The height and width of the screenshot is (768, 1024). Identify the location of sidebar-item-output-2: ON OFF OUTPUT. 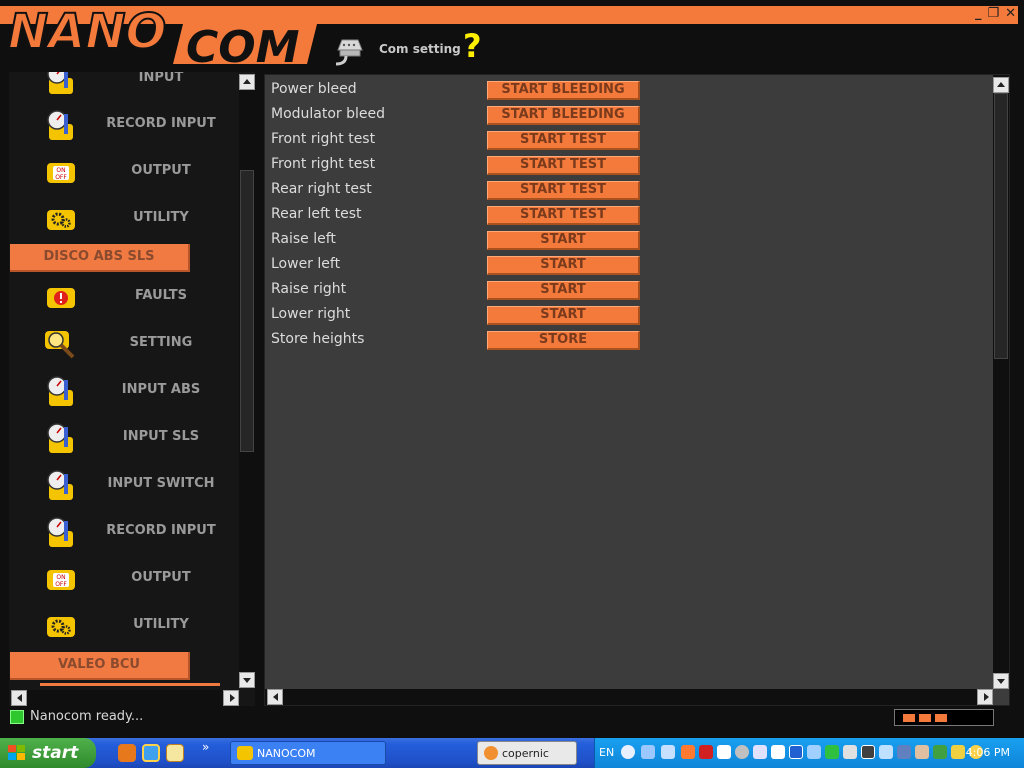
(124, 579).